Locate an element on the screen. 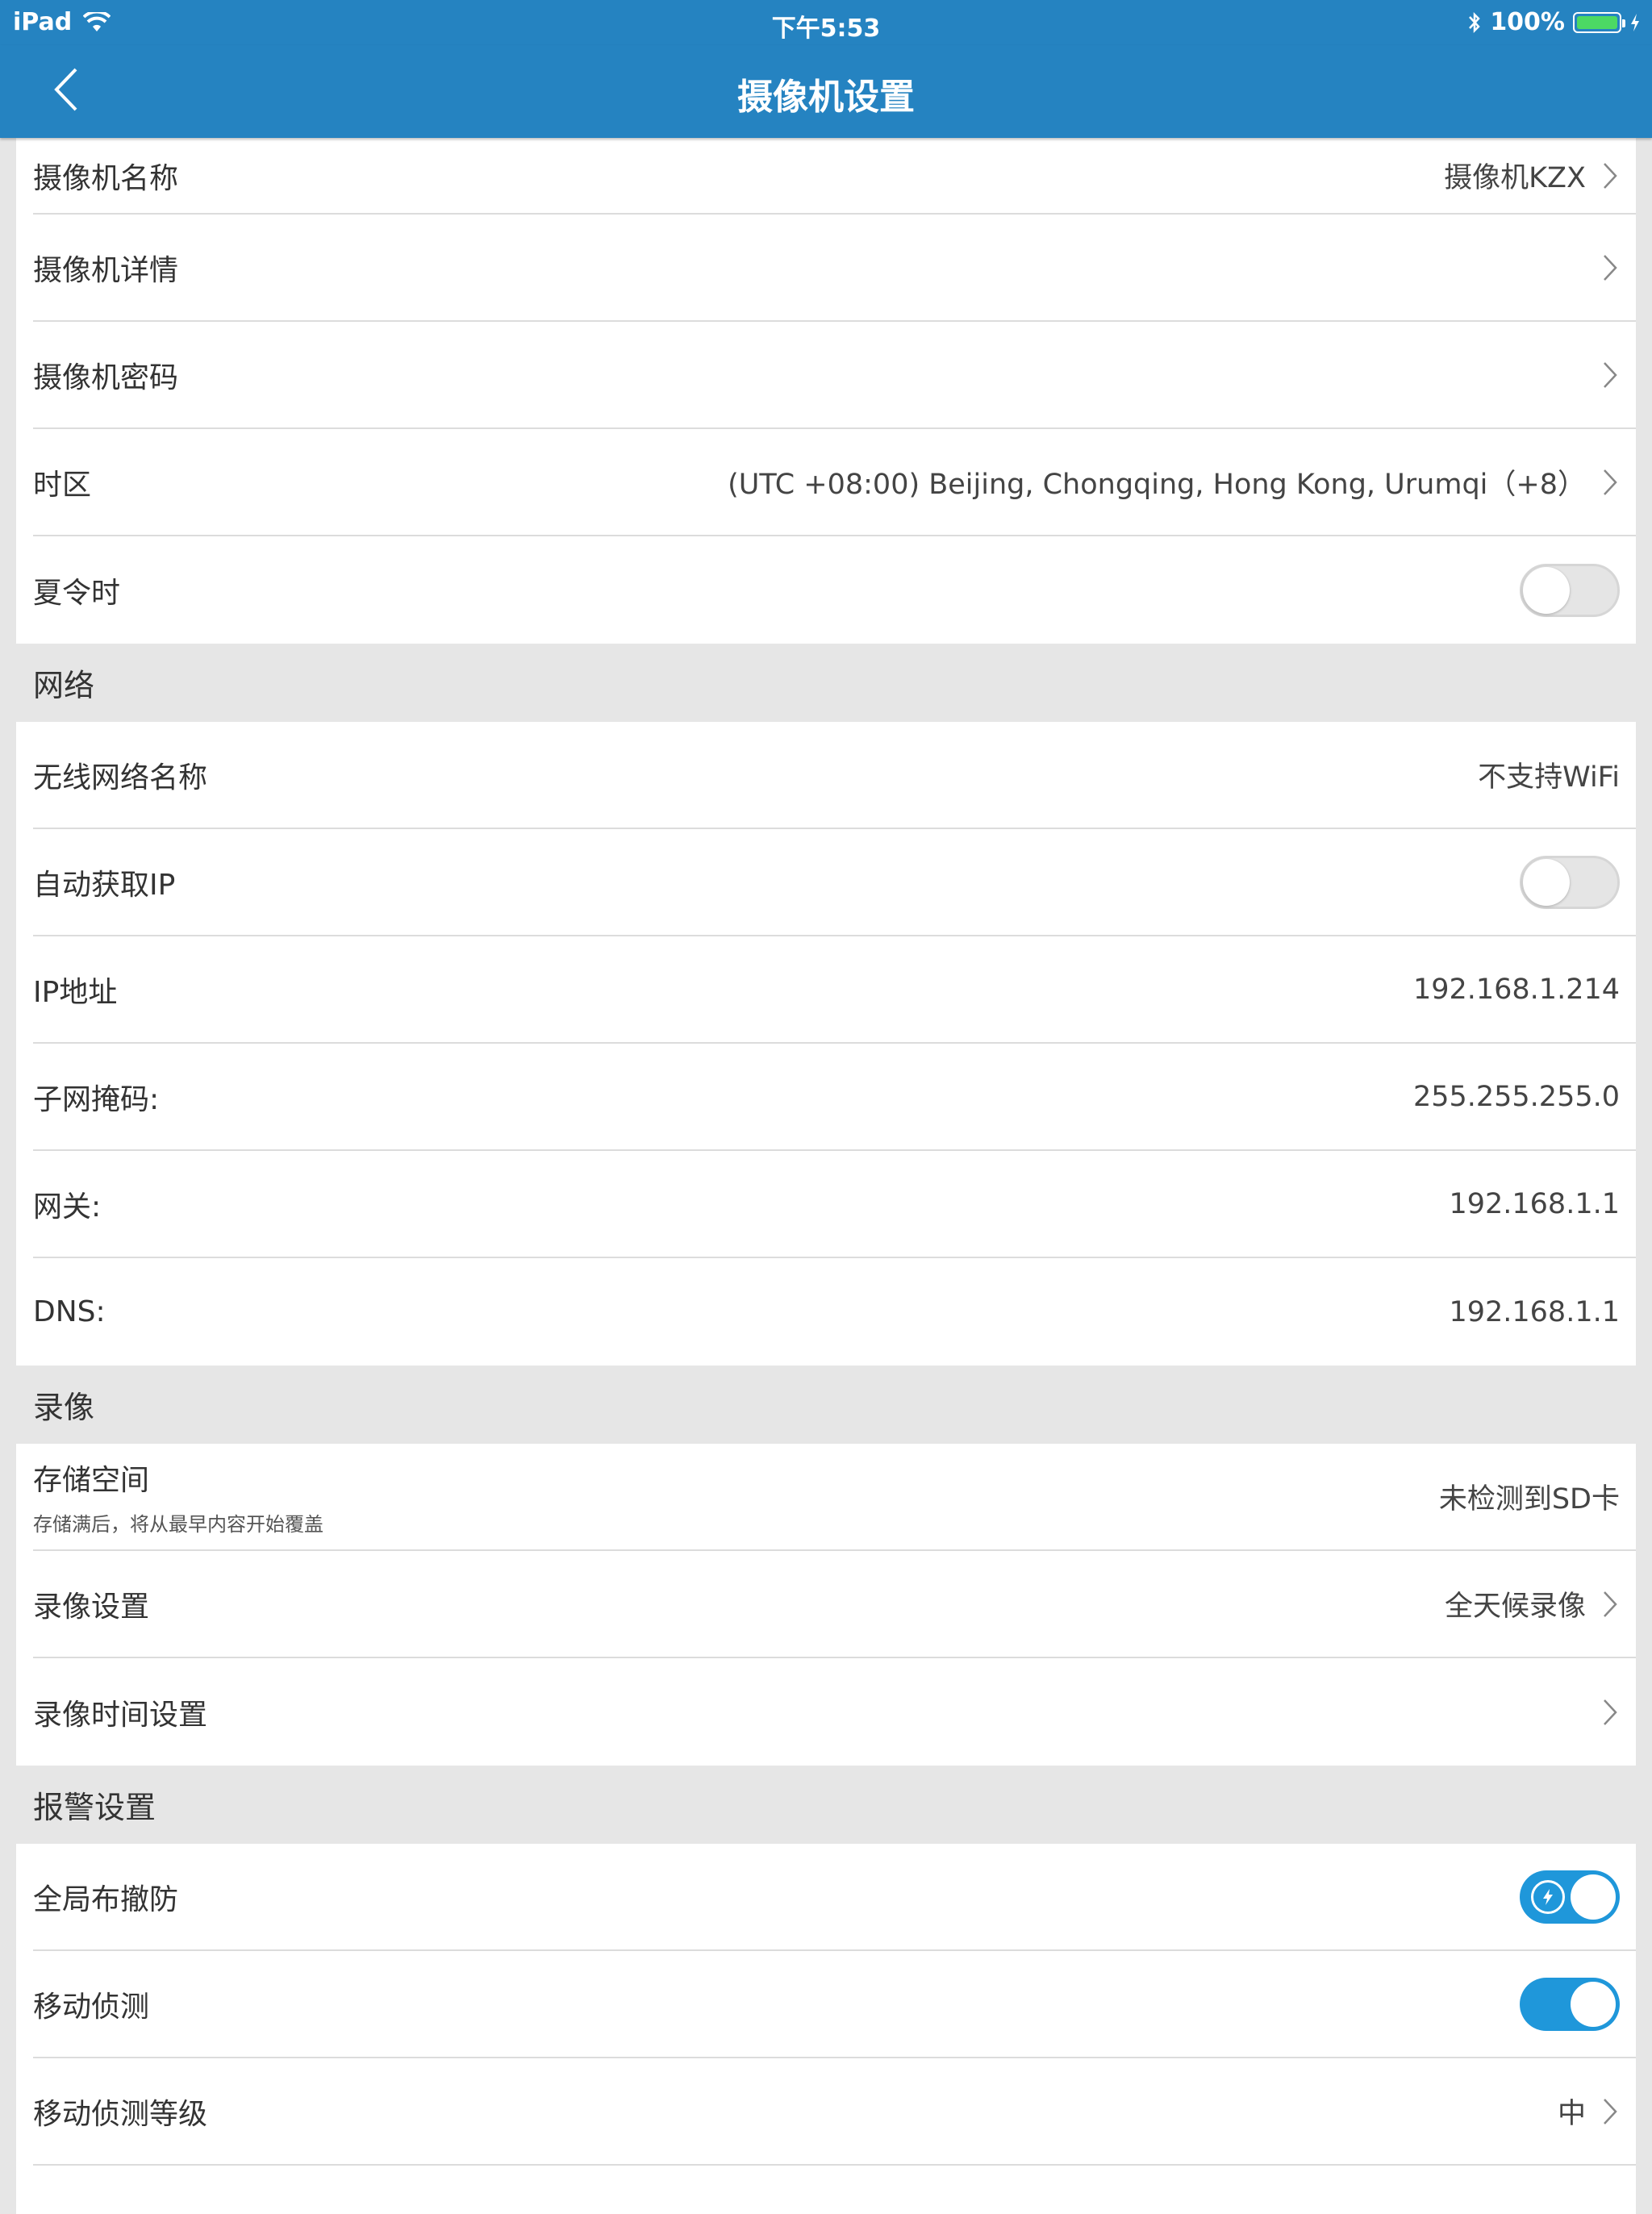 The height and width of the screenshot is (2214, 1652). daylight-saving-row: 夏令时 is located at coordinates (834, 590).